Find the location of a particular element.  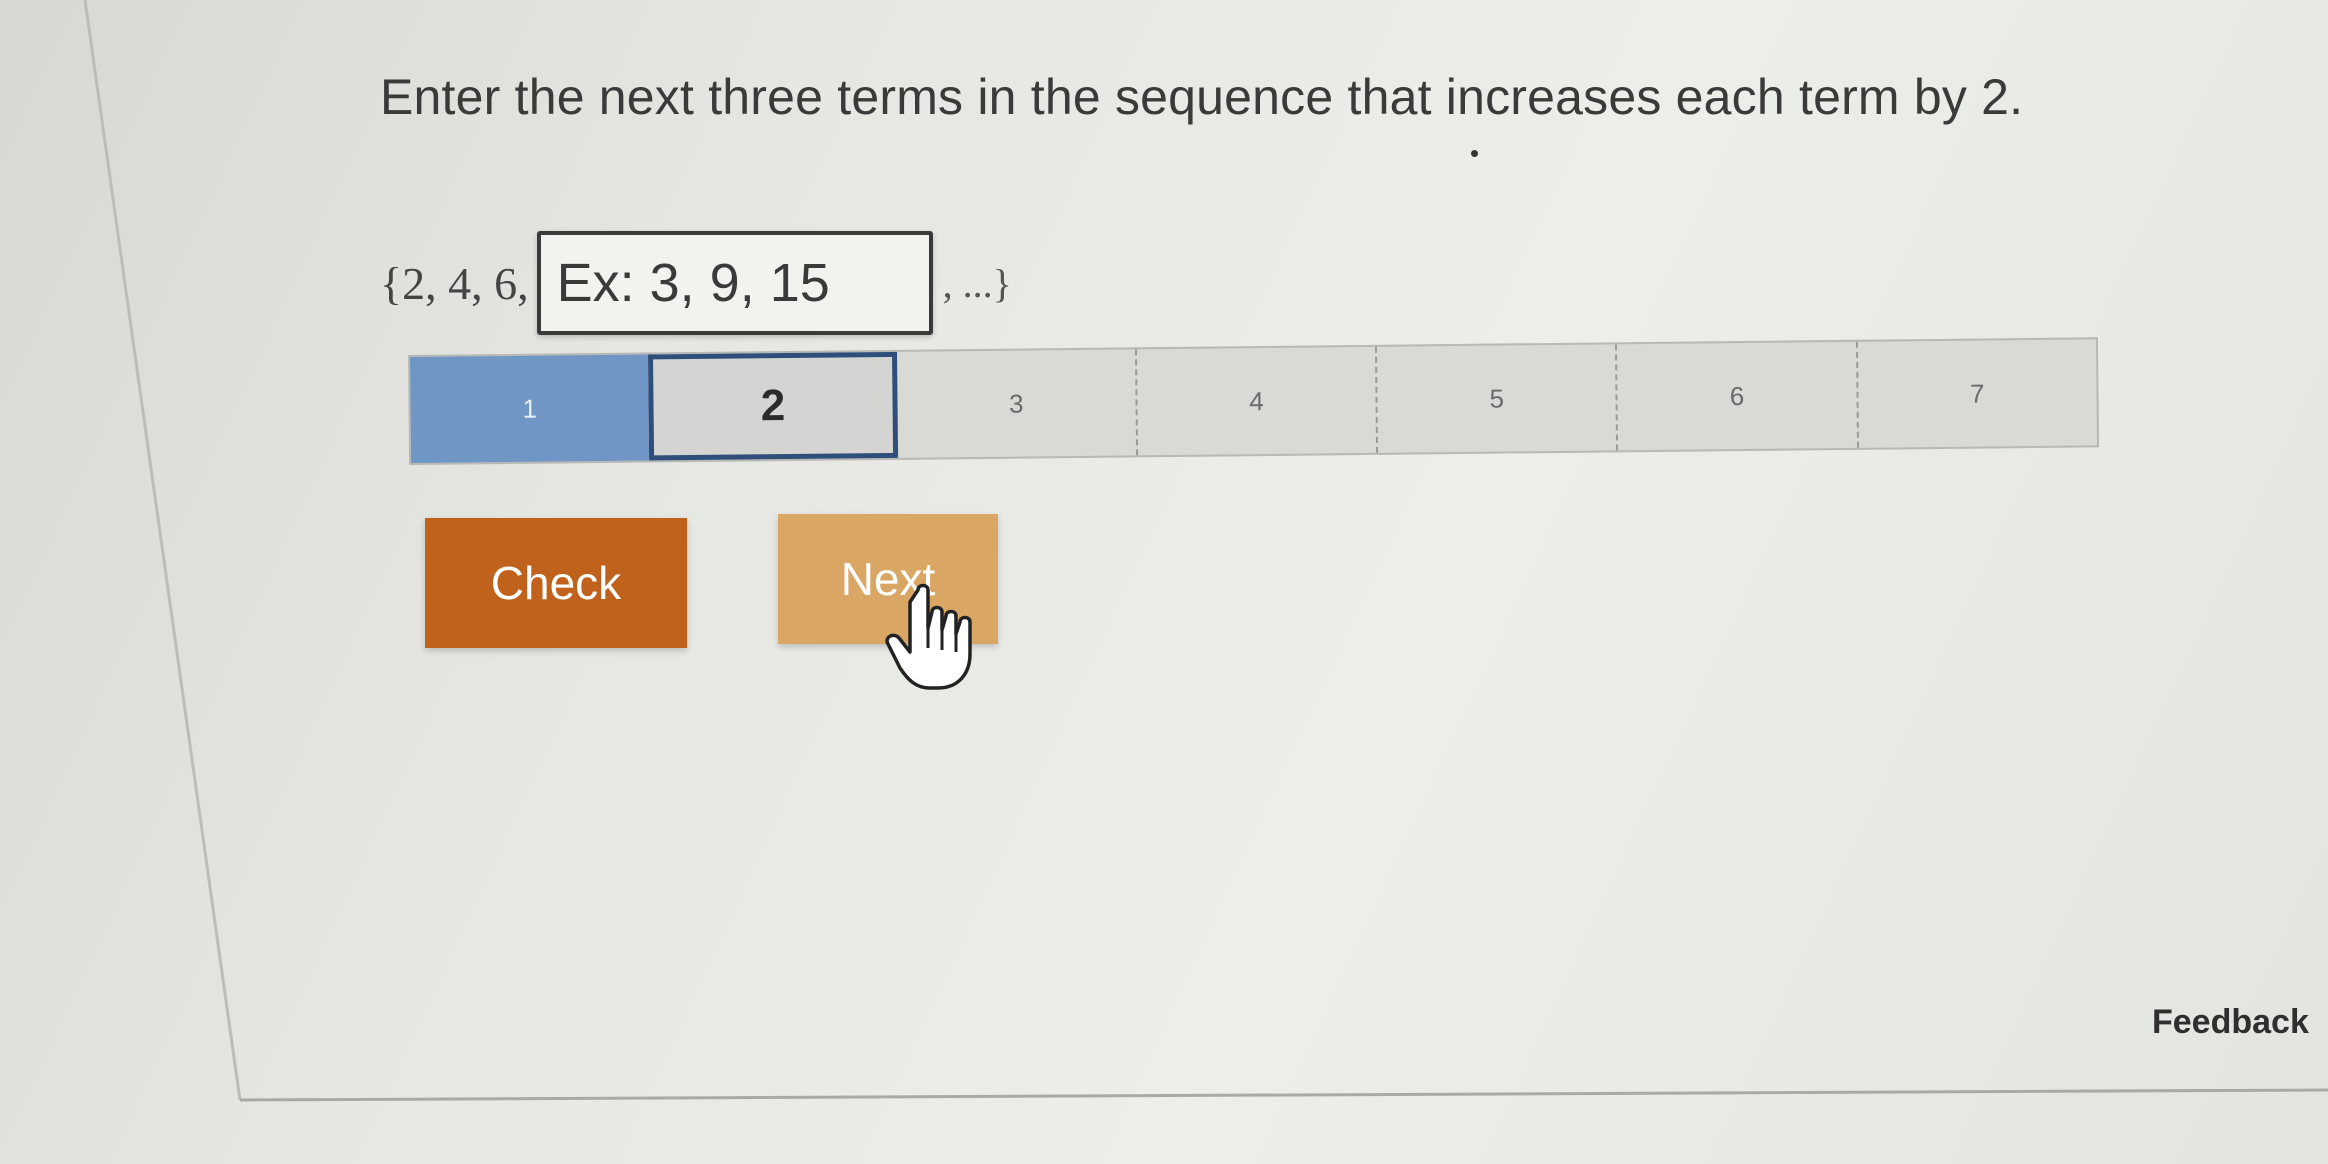

progress-step-1: 1 is located at coordinates (530, 408).